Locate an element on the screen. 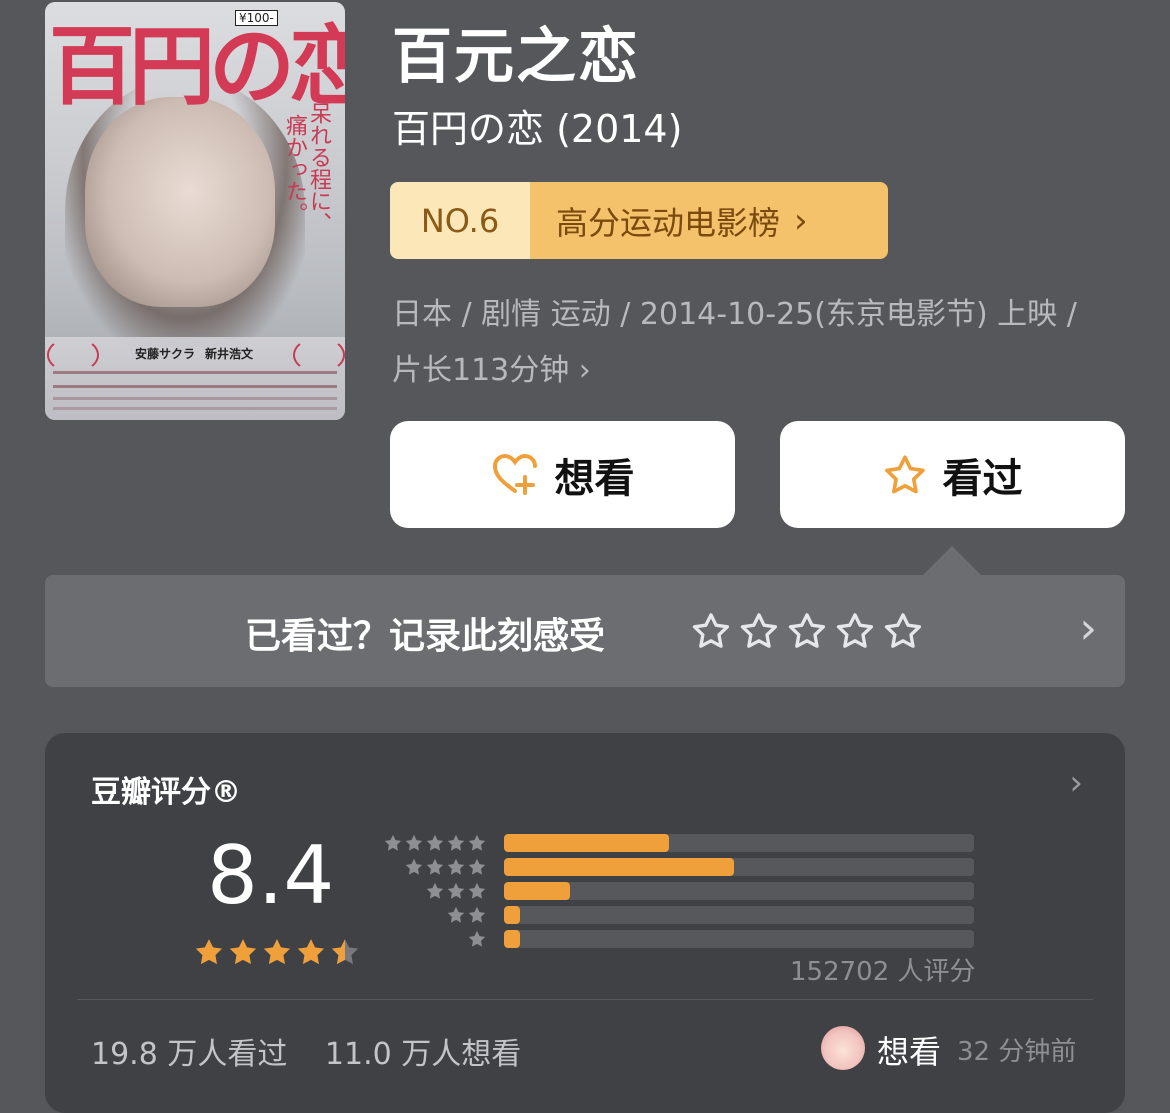 The height and width of the screenshot is (1113, 1170). rating-label: 豆瓣评分® is located at coordinates (166, 792).